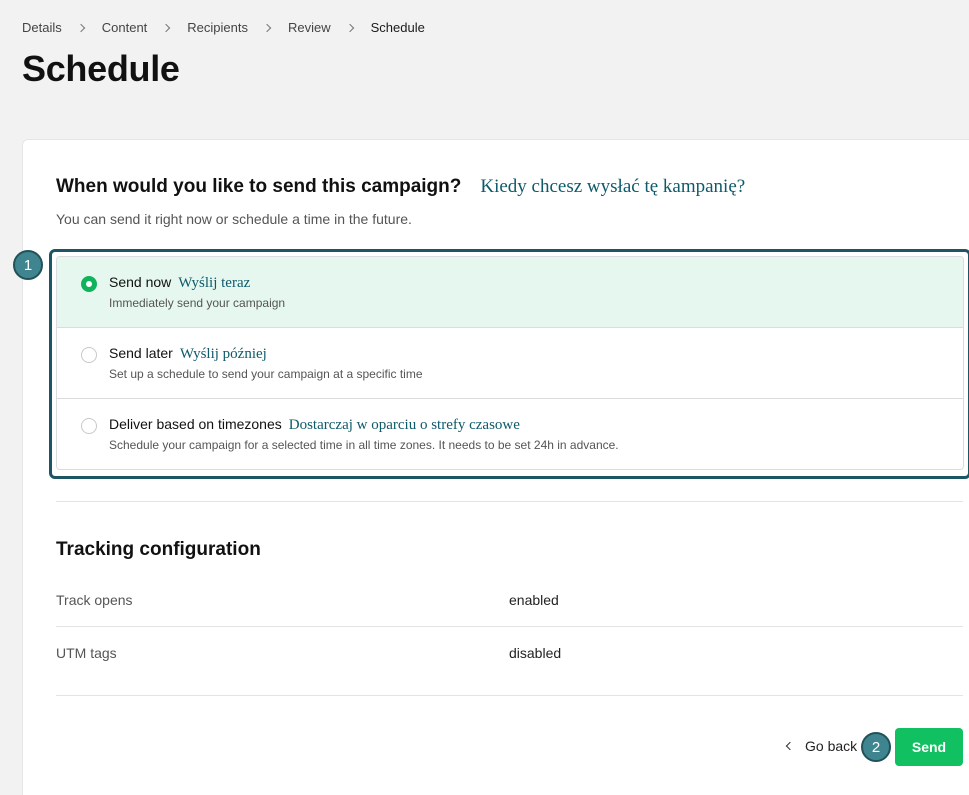 The height and width of the screenshot is (795, 969). What do you see at coordinates (125, 28) in the screenshot?
I see `breadcrumb-content: Content` at bounding box center [125, 28].